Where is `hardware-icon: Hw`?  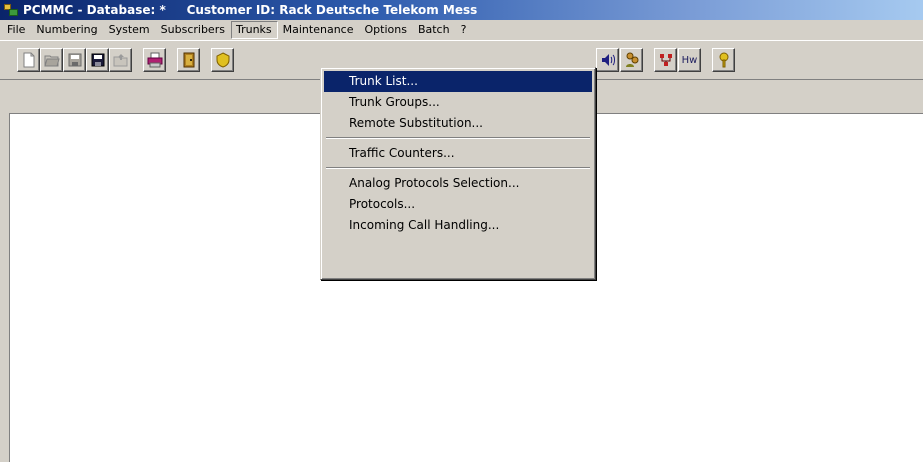
hardware-icon: Hw is located at coordinates (689, 60).